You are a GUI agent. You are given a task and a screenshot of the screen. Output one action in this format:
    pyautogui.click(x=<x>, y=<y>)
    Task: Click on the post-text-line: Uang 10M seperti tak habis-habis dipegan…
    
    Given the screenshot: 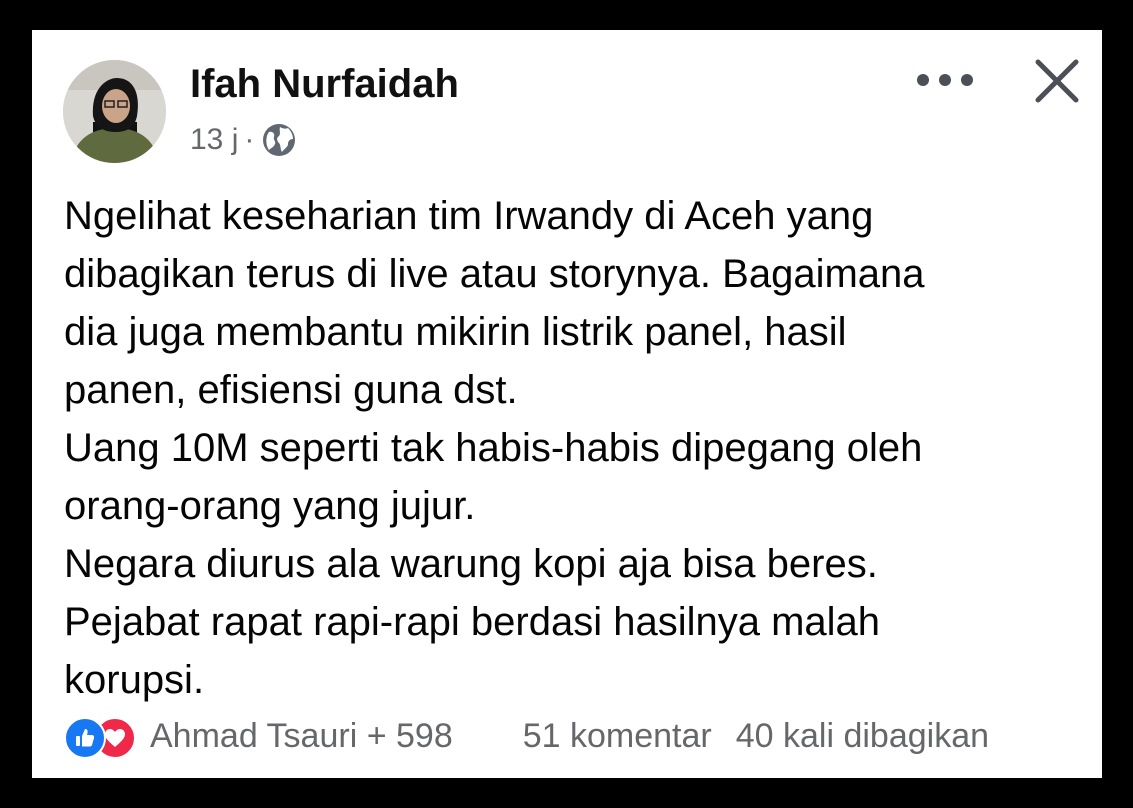 What is the action you would take?
    pyautogui.click(x=493, y=448)
    